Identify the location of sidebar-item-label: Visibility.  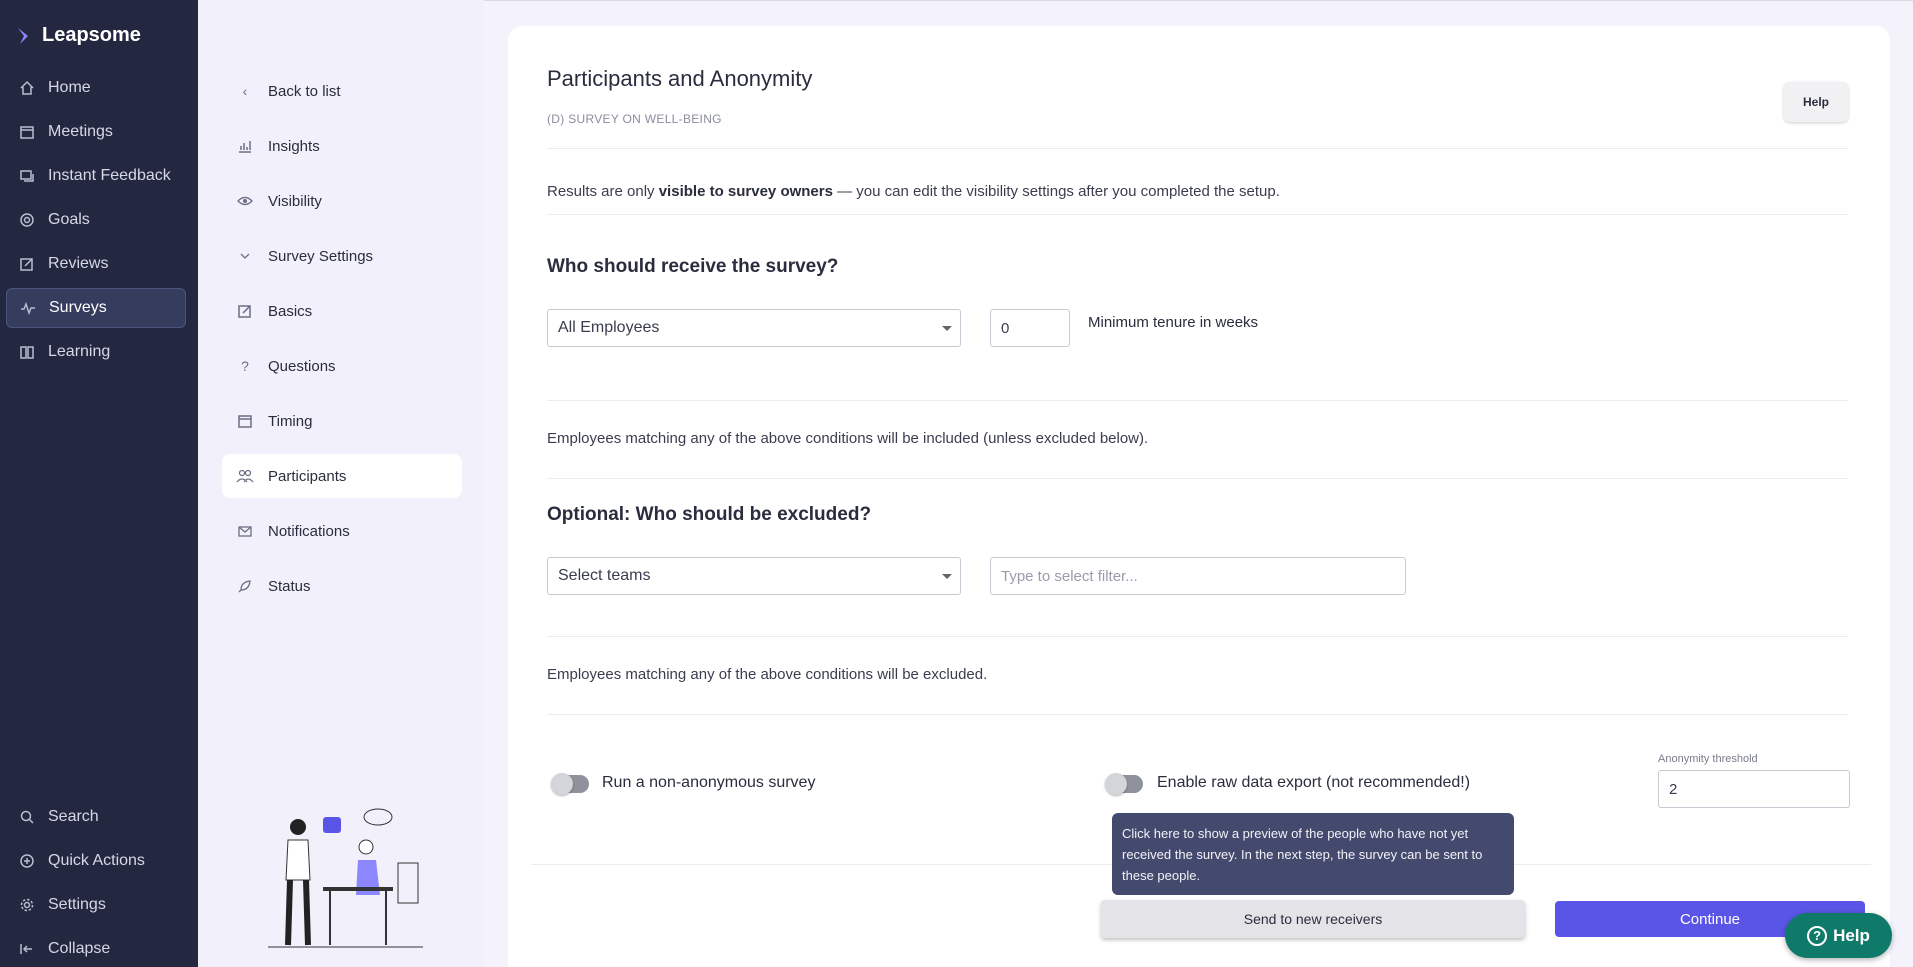
(295, 201).